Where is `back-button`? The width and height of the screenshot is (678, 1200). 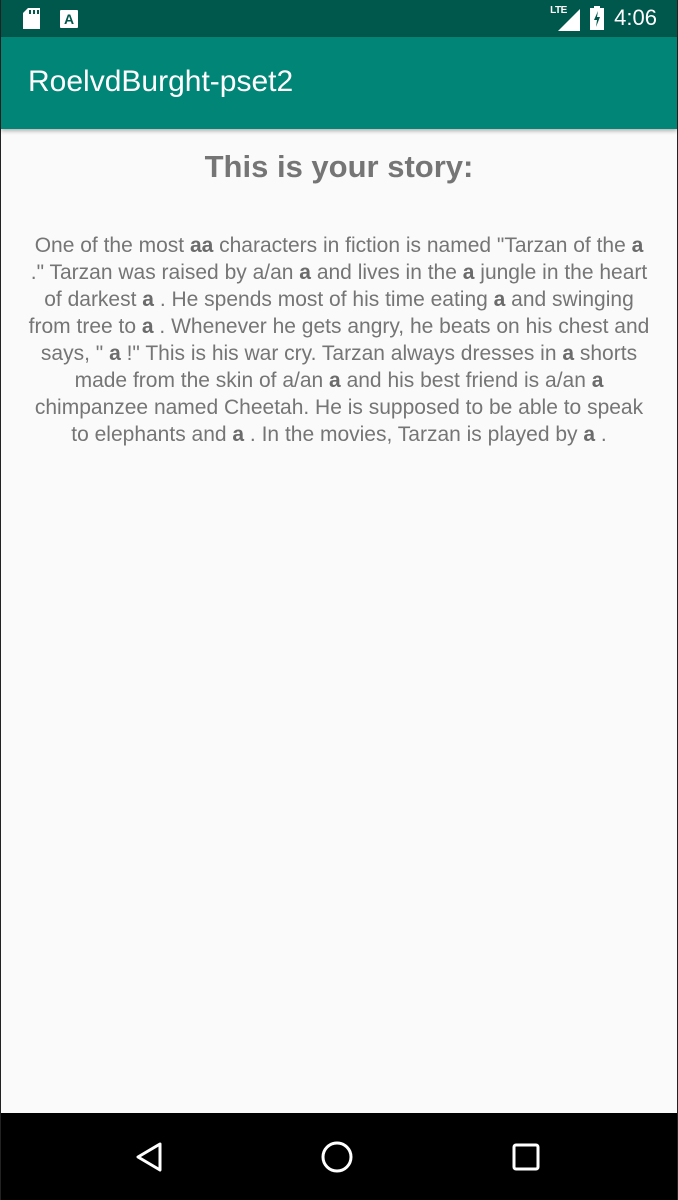
back-button is located at coordinates (149, 1157).